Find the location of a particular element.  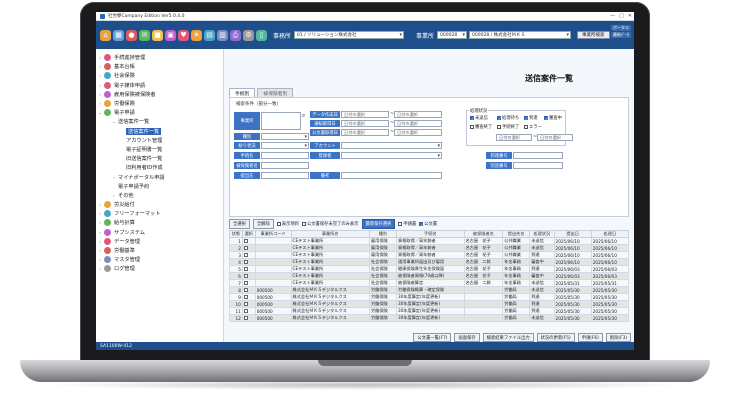

sidebar-item: › マスタ管理 is located at coordinates (159, 259).